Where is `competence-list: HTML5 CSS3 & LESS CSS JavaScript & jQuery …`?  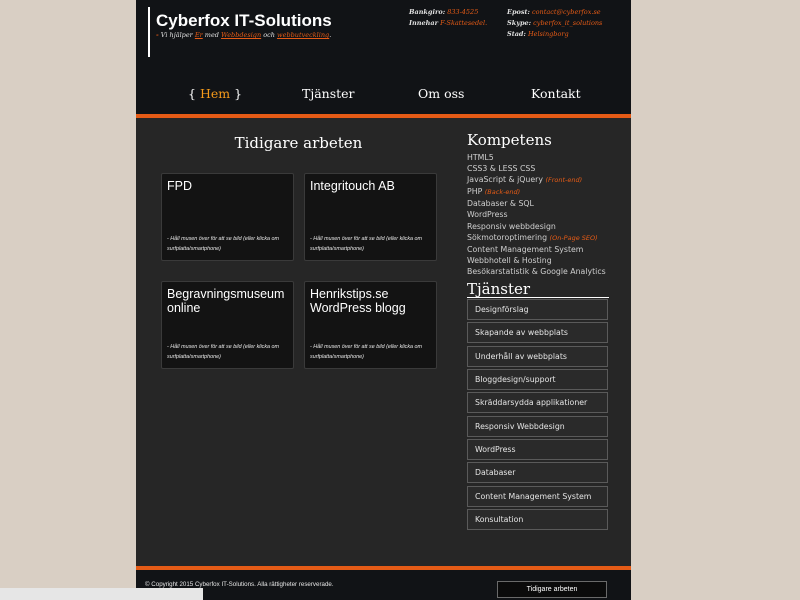
competence-list: HTML5 CSS3 & LESS CSS JavaScript & jQuery … is located at coordinates (536, 214).